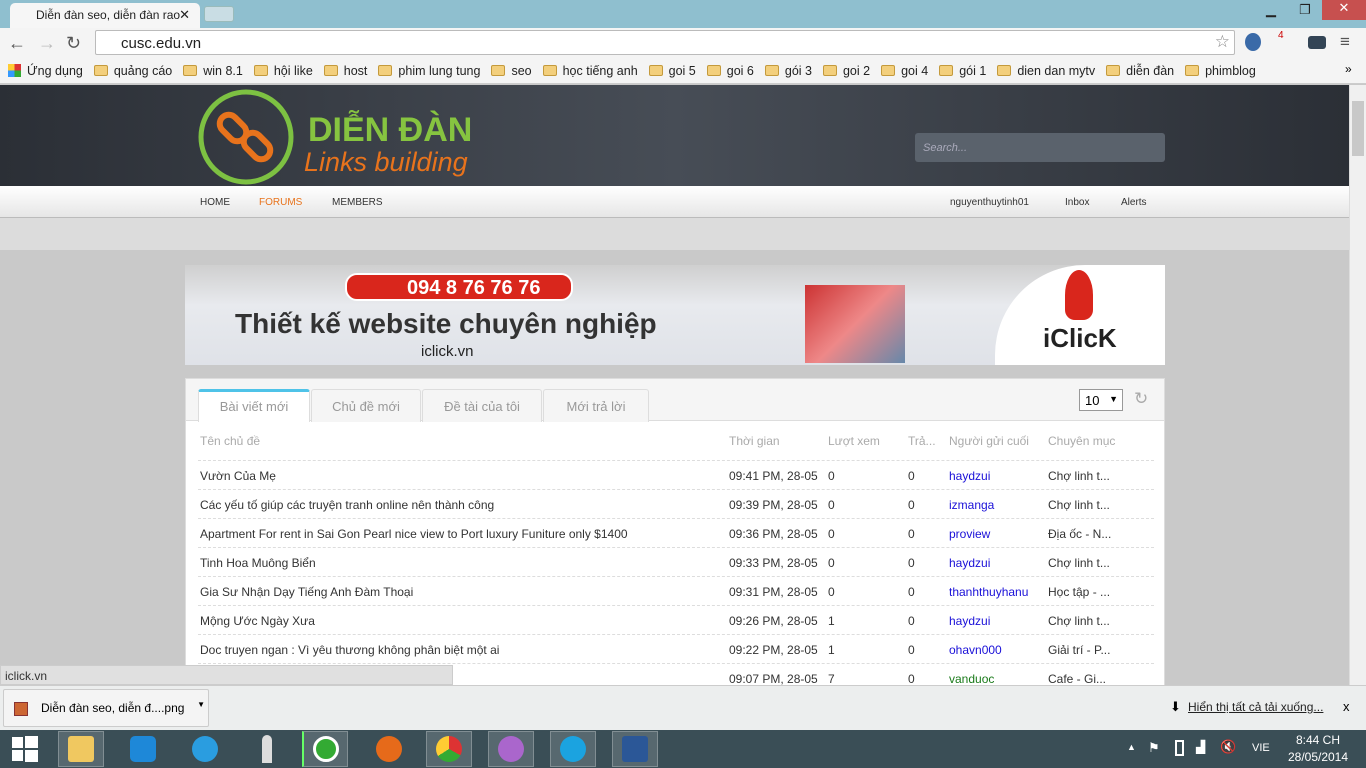 The height and width of the screenshot is (768, 1366). What do you see at coordinates (1344, 10) in the screenshot?
I see `close-window-icon: ✕` at bounding box center [1344, 10].